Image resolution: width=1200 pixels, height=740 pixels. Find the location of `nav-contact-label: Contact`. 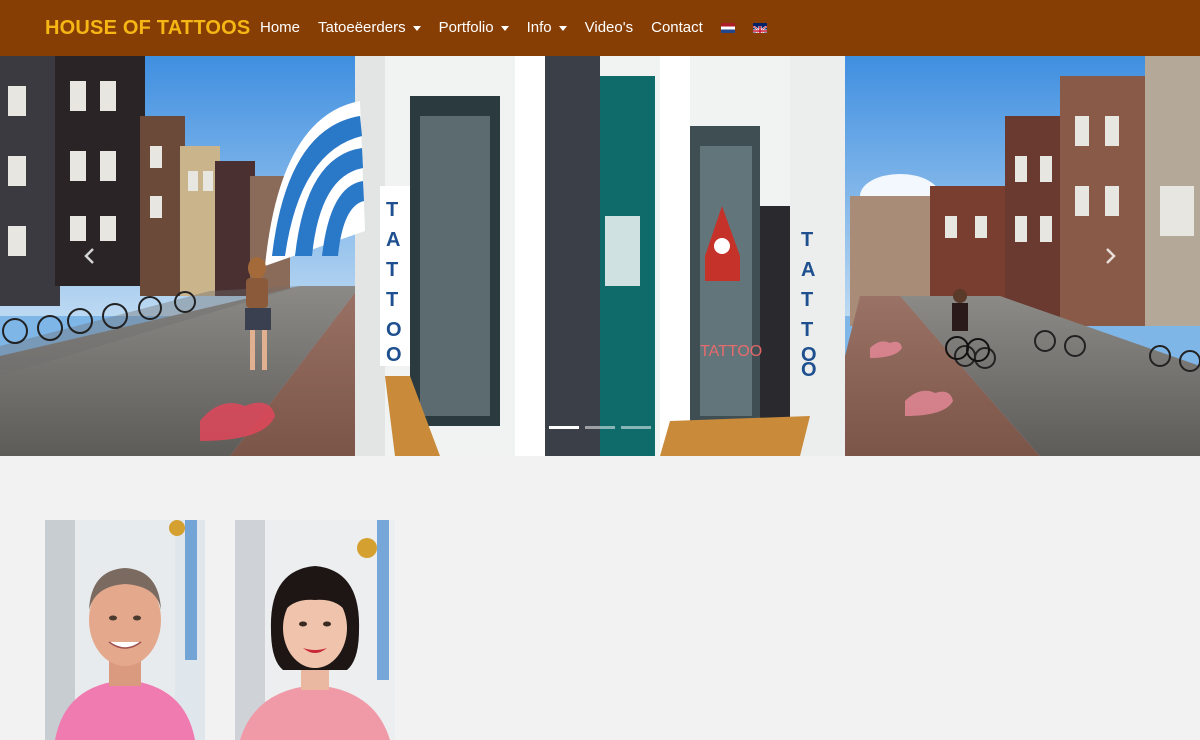

nav-contact-label: Contact is located at coordinates (677, 27).